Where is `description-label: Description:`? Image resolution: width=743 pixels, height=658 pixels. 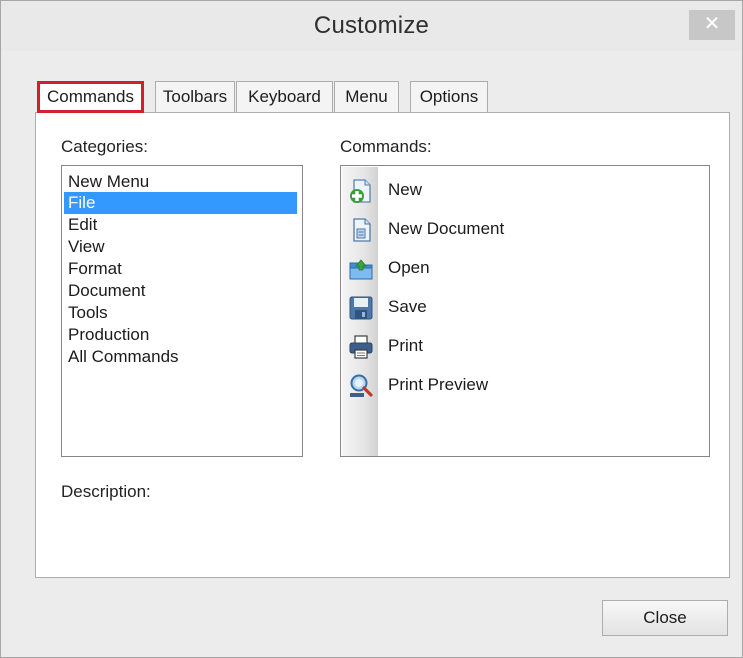 description-label: Description: is located at coordinates (106, 491).